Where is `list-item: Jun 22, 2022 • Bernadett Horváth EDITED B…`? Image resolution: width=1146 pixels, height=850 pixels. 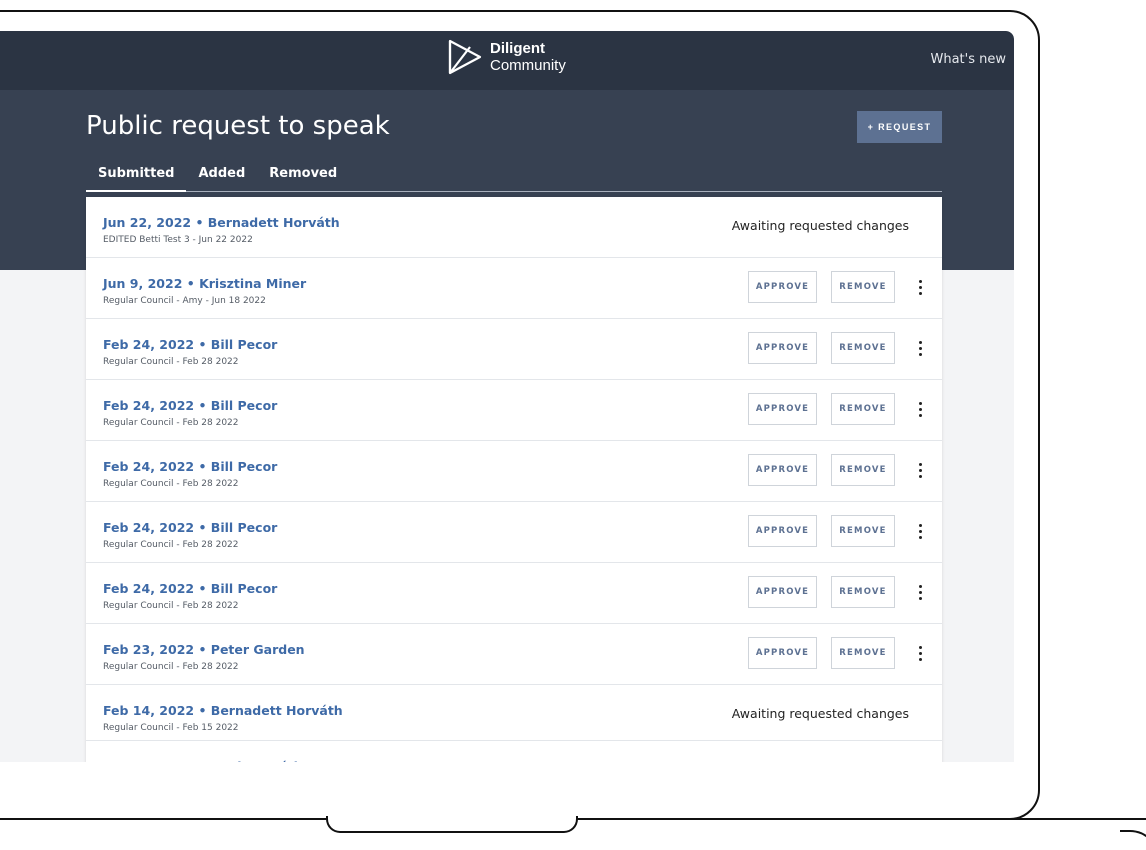 list-item: Jun 22, 2022 • Bernadett Horváth EDITED B… is located at coordinates (514, 227).